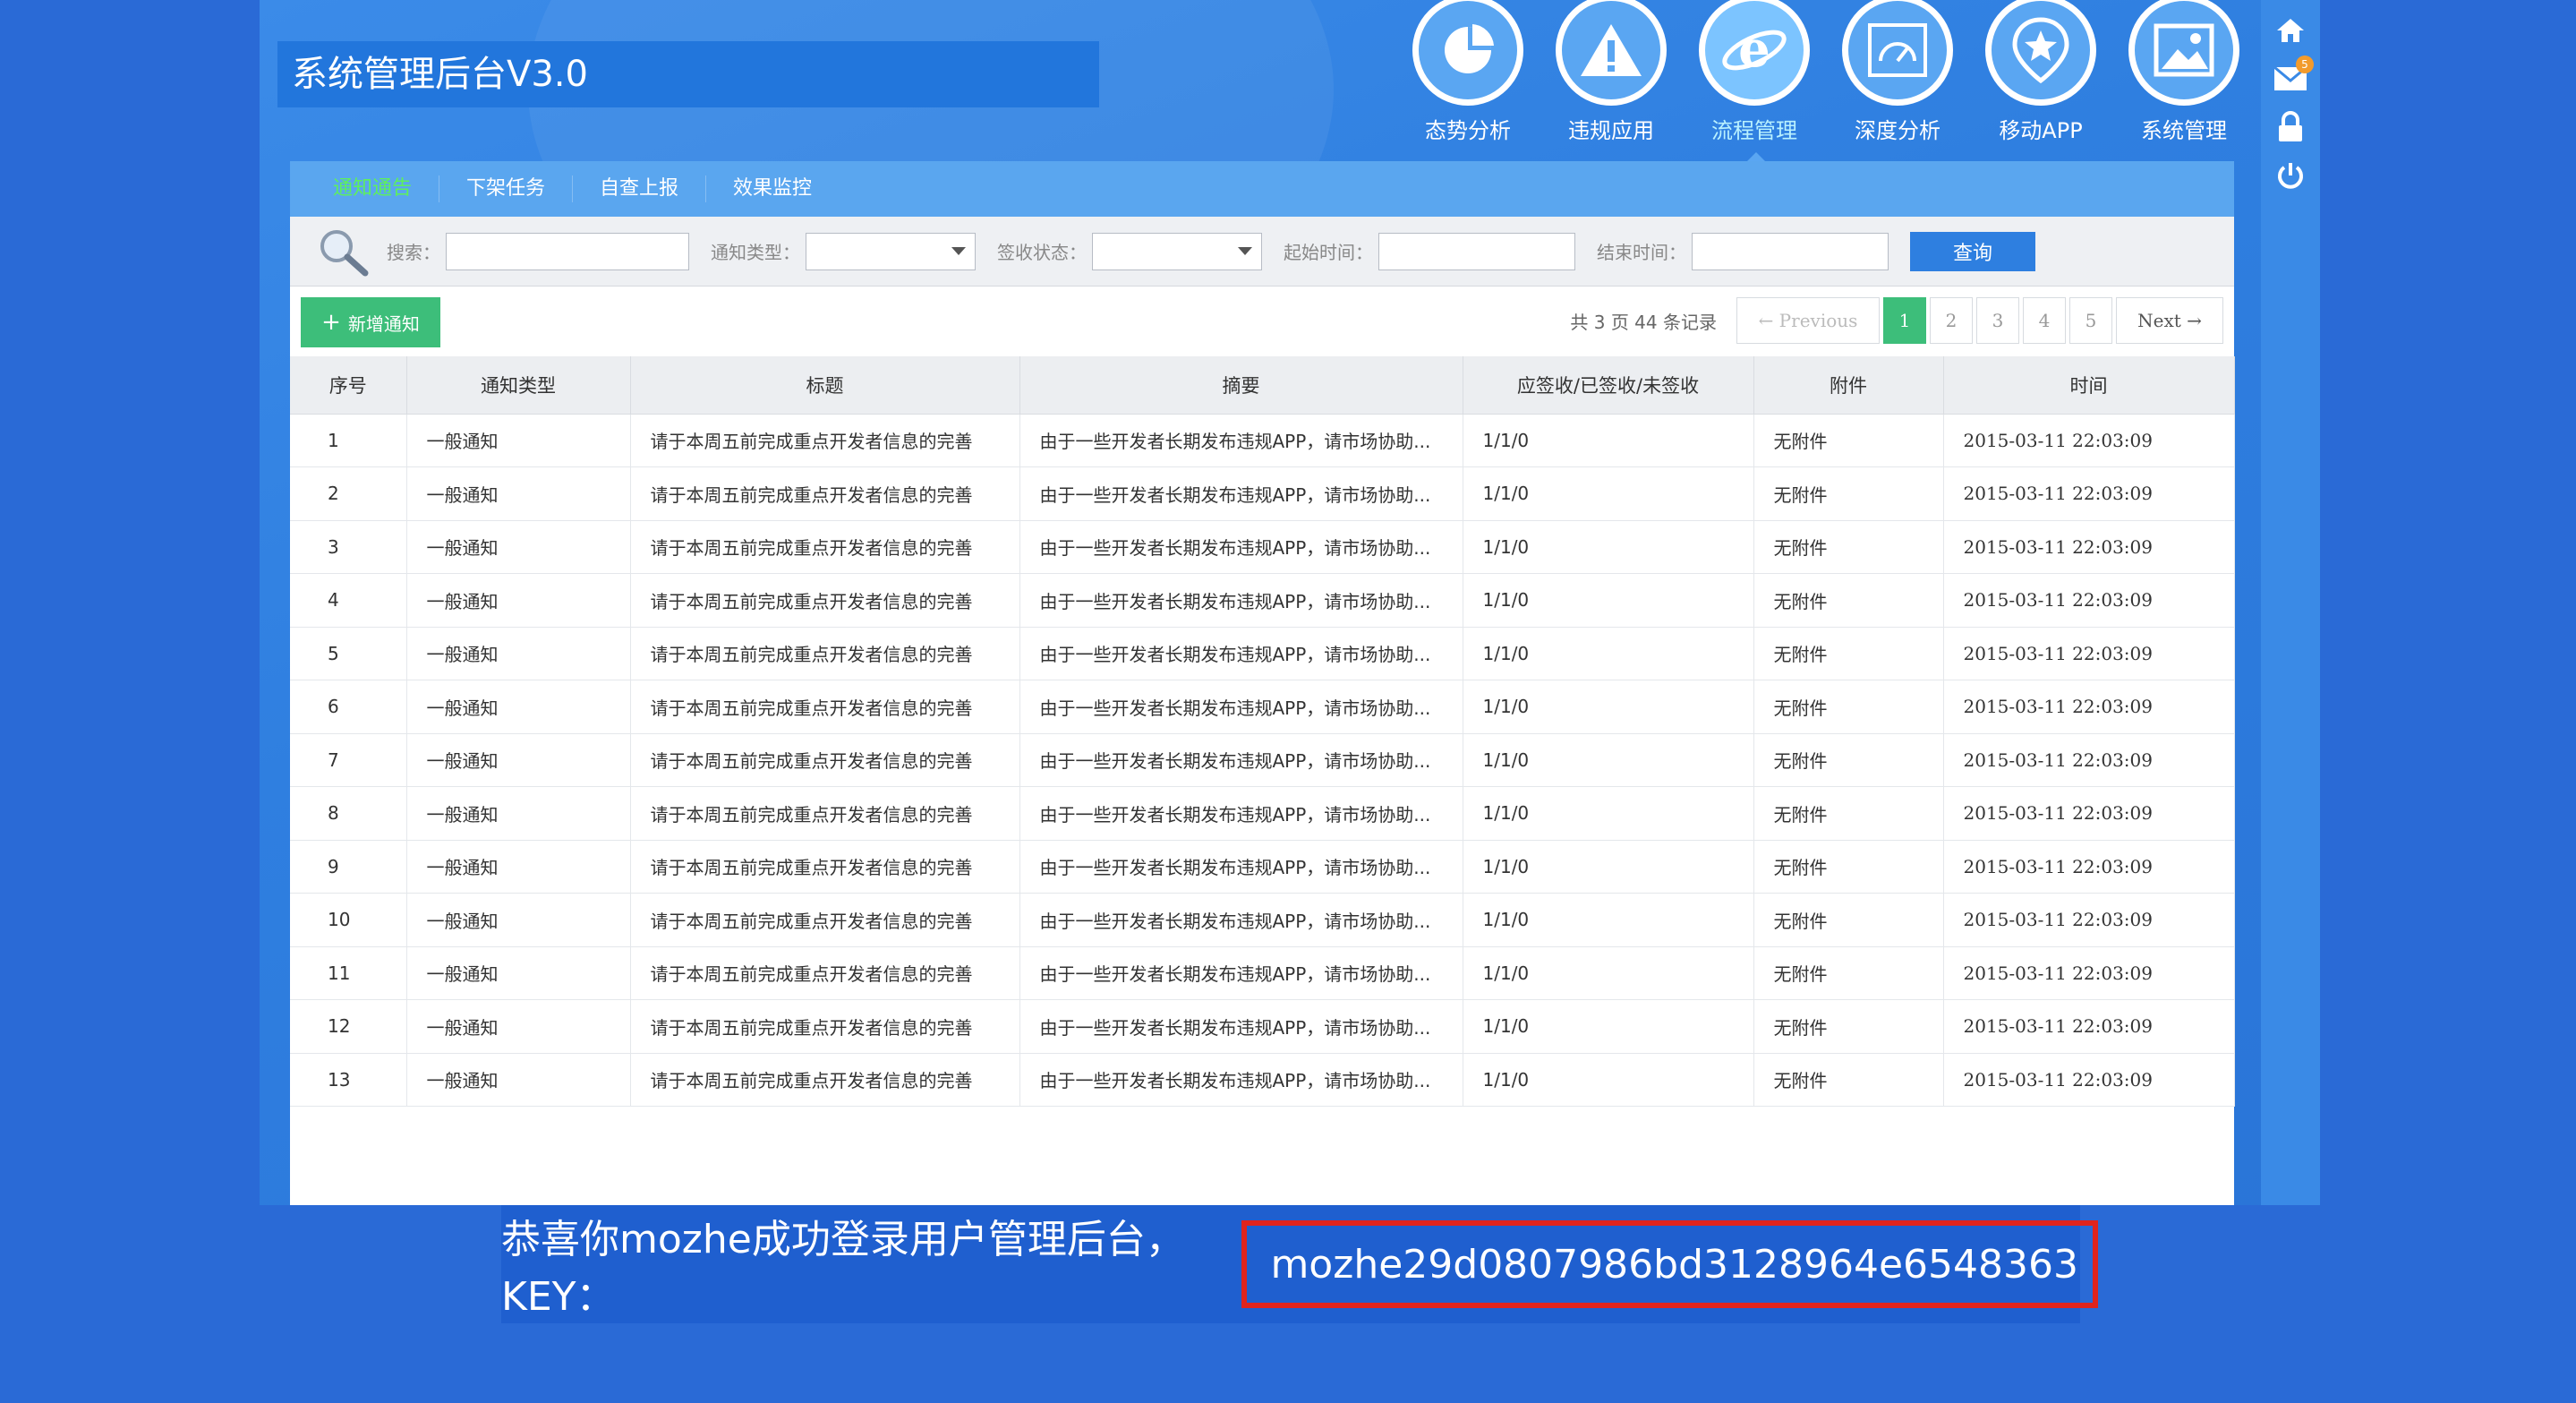  What do you see at coordinates (2290, 30) in the screenshot?
I see `home-icon` at bounding box center [2290, 30].